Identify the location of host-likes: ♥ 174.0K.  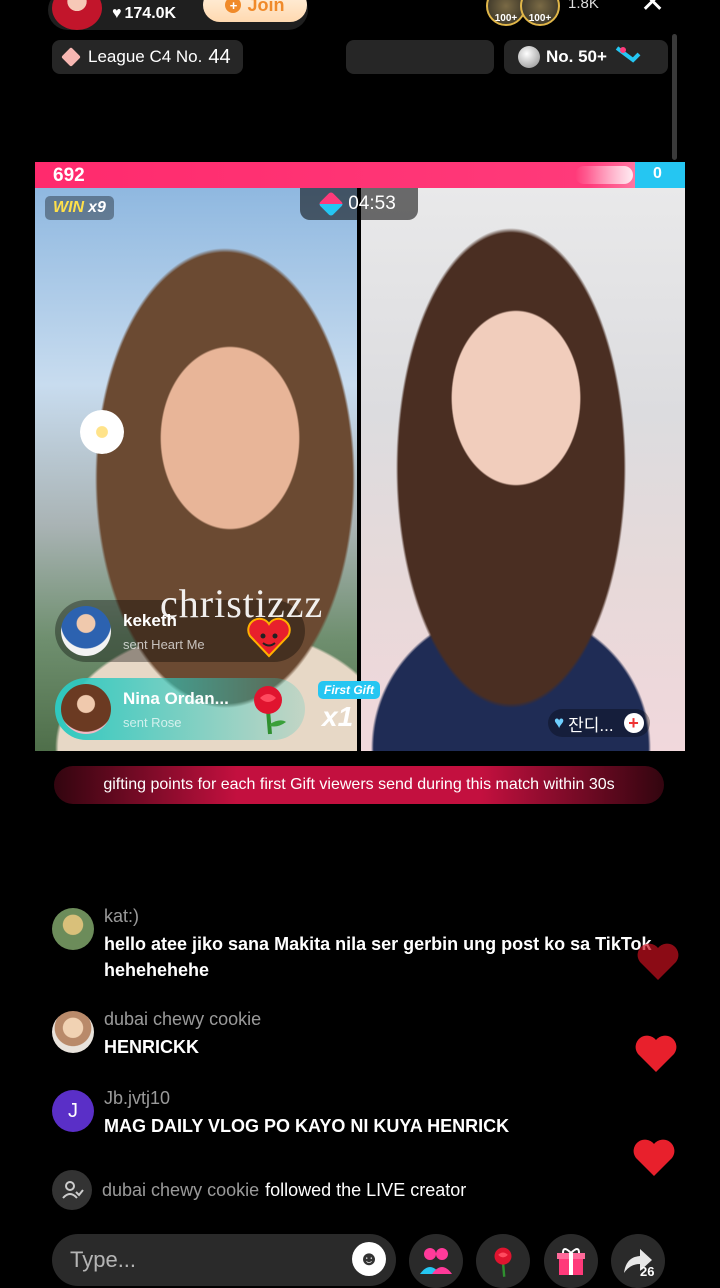
(144, 14).